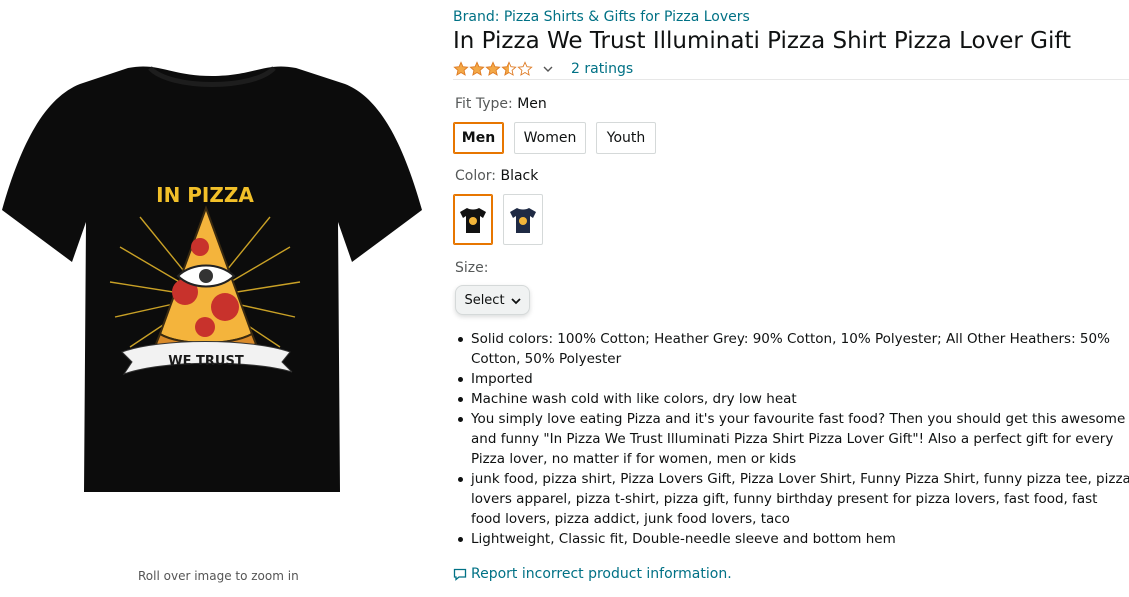 The height and width of the screenshot is (597, 1129). Describe the element at coordinates (532, 104) in the screenshot. I see `fit-type-value: Men` at that location.